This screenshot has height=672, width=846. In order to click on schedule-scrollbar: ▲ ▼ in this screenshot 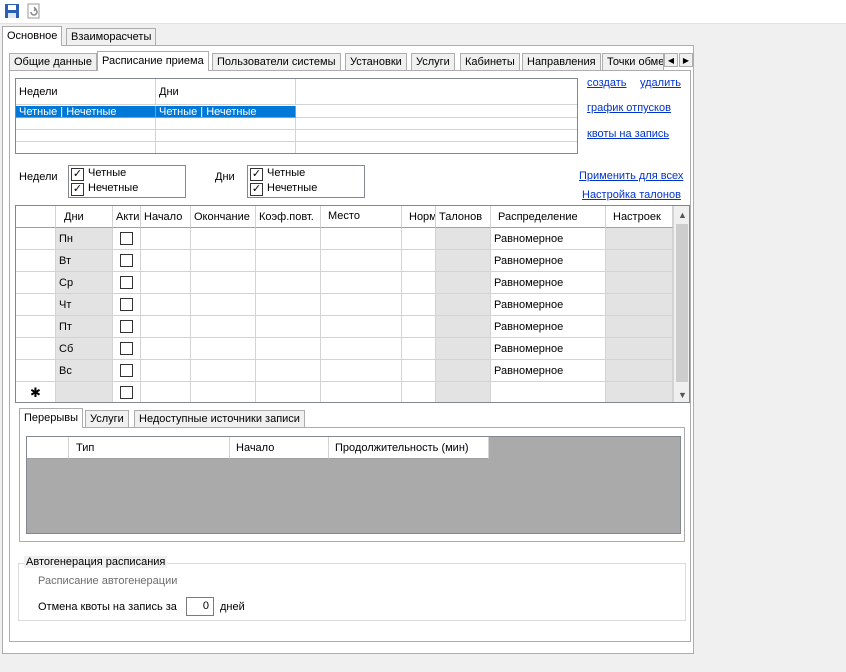, I will do `click(681, 304)`.